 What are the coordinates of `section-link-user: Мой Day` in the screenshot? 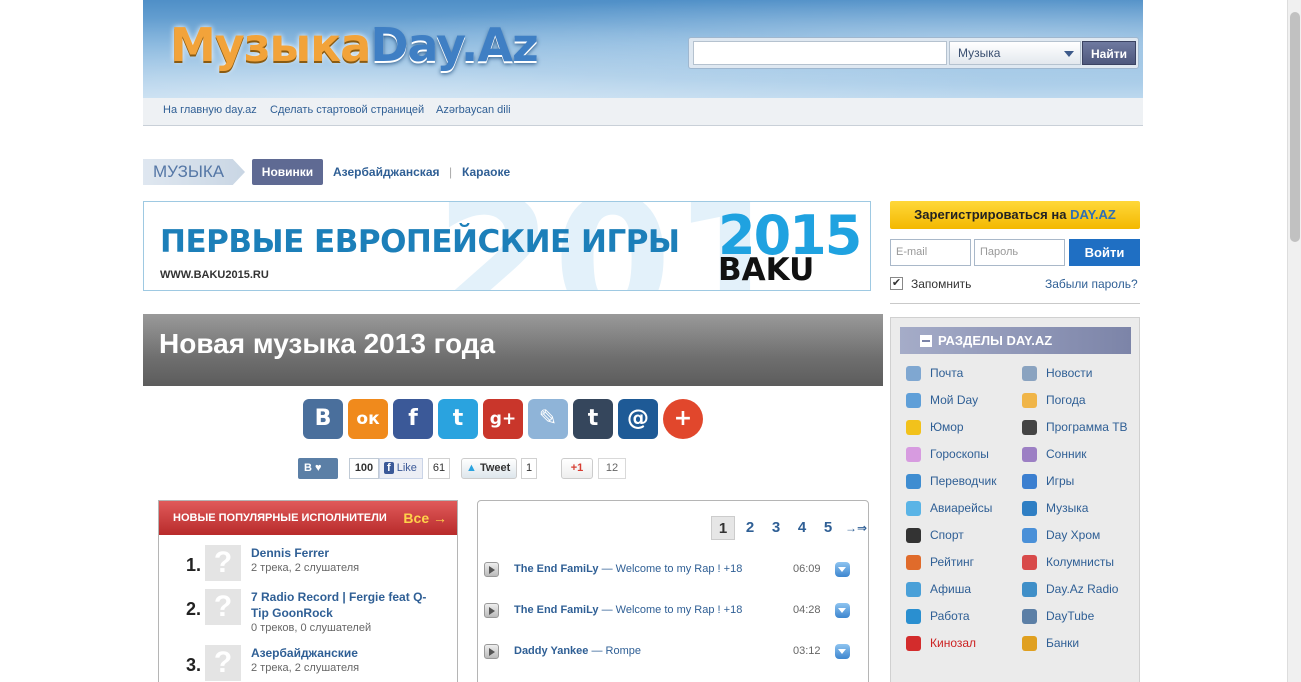 It's located at (961, 401).